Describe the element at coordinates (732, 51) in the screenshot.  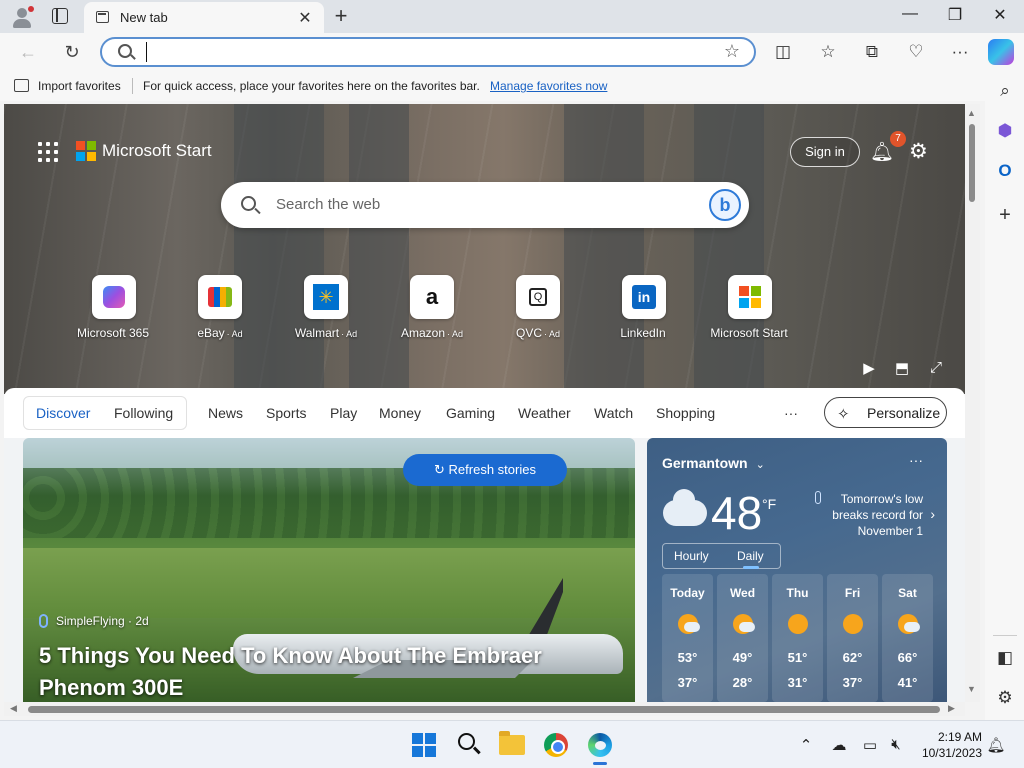
I see `add-favorite-star-icon: ☆` at that location.